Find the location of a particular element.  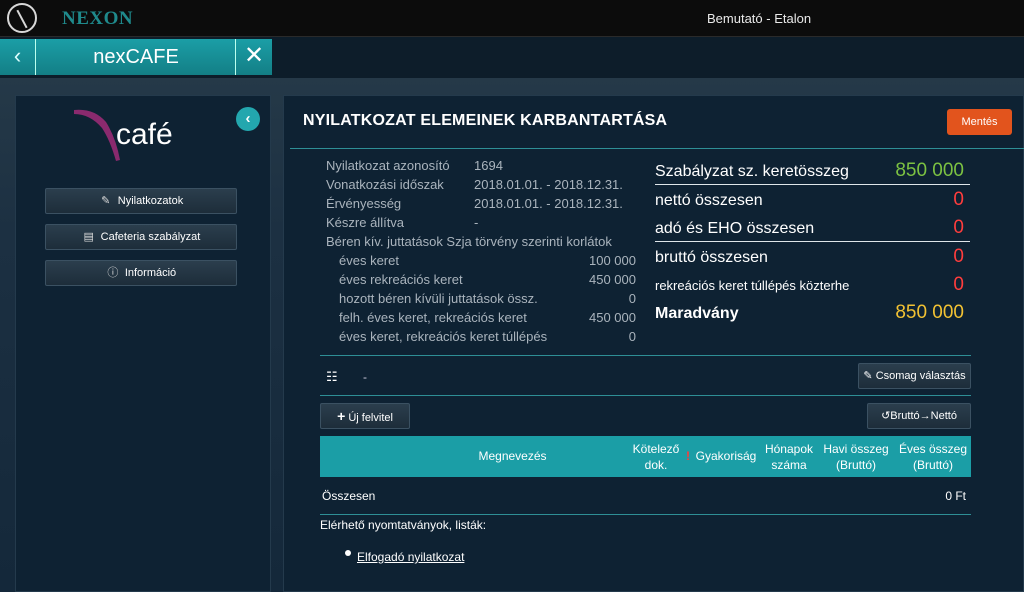

info-label: Vonatkozási időszak is located at coordinates (385, 184).